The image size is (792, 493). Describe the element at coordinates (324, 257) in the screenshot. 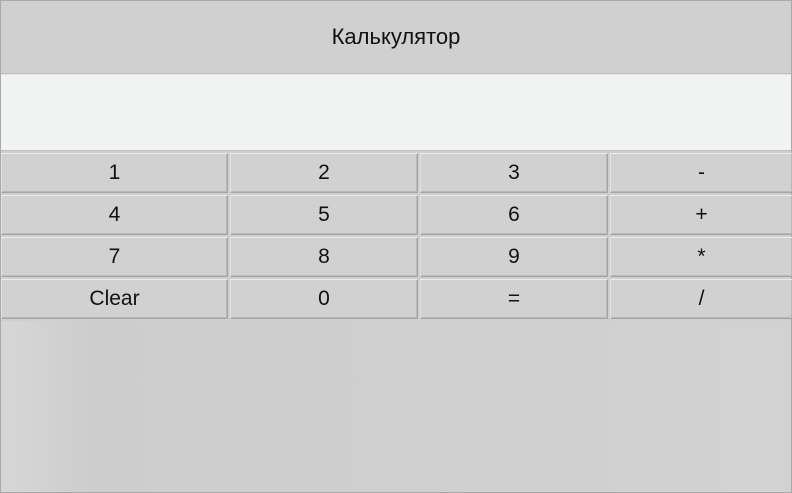

I see `key-8: 8` at that location.